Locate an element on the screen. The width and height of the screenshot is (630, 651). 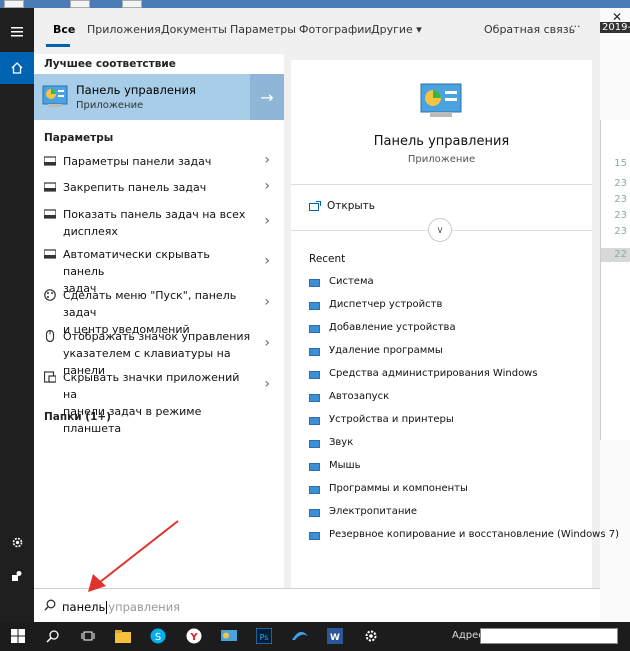
feedback-icon is located at coordinates (17, 576).